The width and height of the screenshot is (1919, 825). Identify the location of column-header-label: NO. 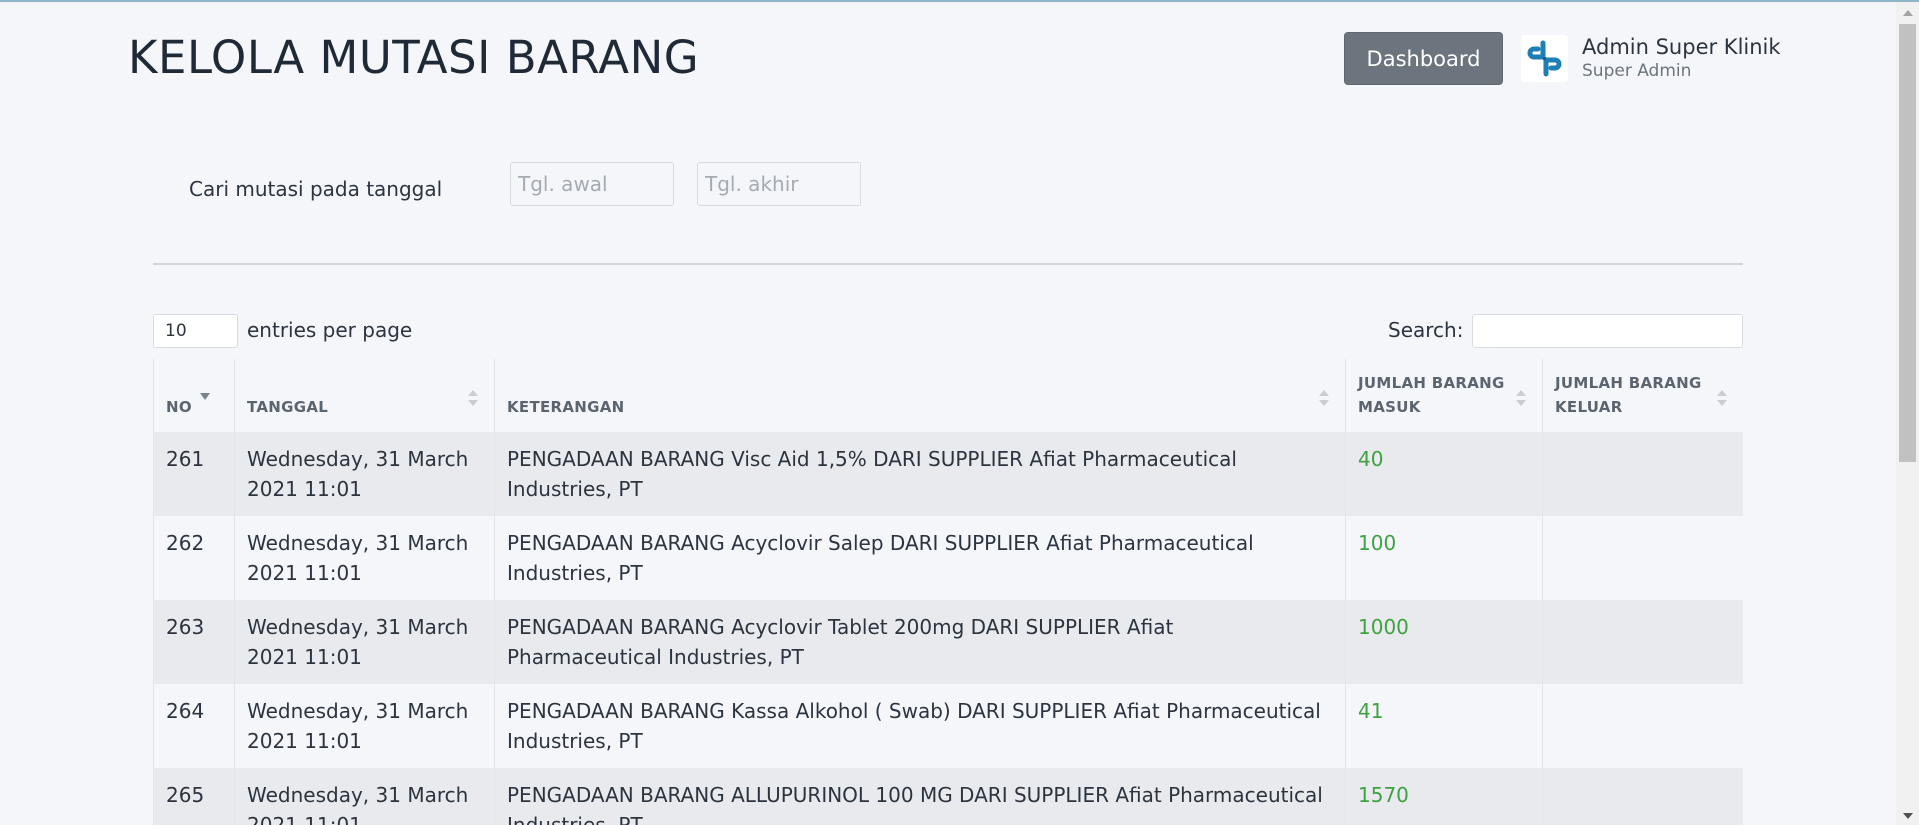
(179, 407).